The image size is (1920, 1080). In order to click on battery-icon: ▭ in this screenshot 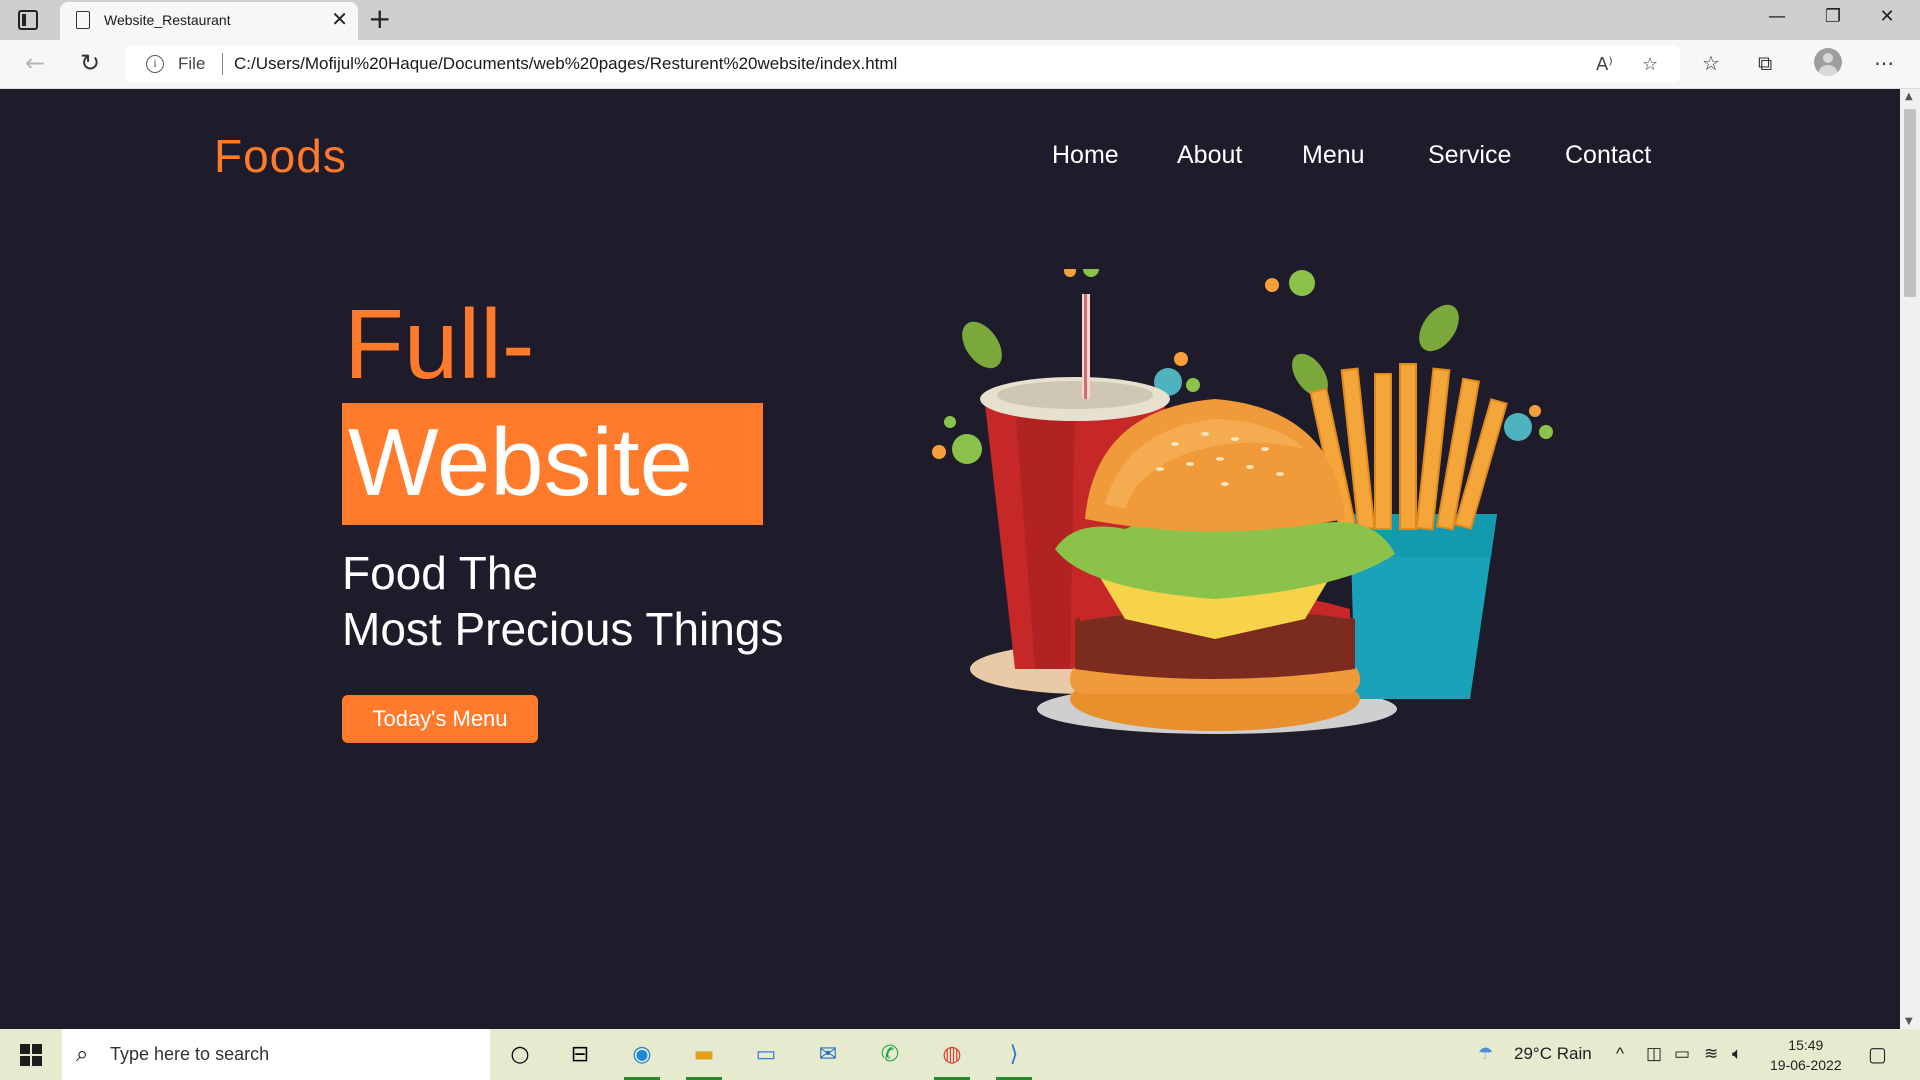, I will do `click(1682, 1054)`.